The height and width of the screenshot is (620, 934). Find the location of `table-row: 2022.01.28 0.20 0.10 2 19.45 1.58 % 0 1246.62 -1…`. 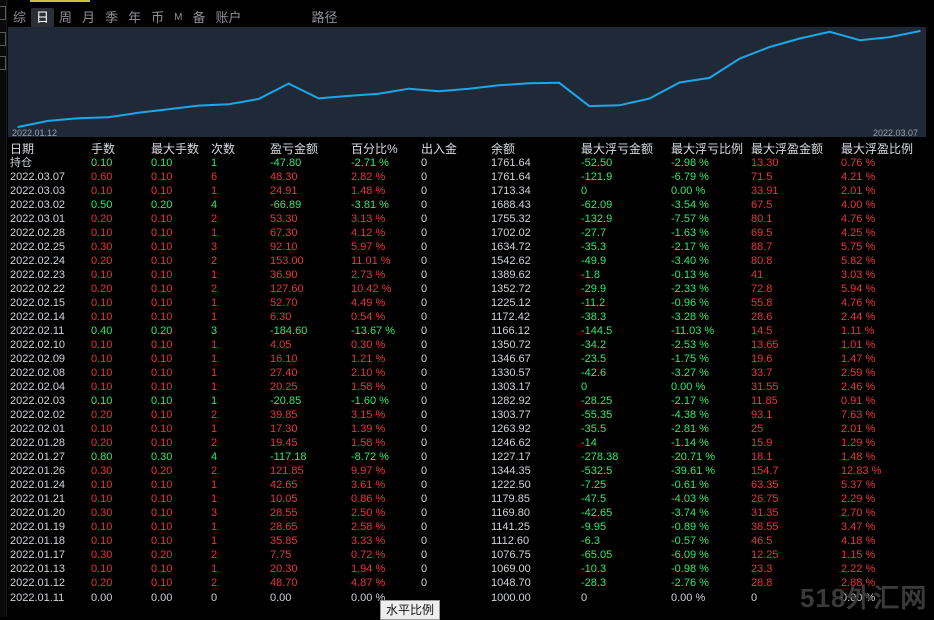

table-row: 2022.01.28 0.20 0.10 2 19.45 1.58 % 0 1246.62 -1… is located at coordinates (467, 443).